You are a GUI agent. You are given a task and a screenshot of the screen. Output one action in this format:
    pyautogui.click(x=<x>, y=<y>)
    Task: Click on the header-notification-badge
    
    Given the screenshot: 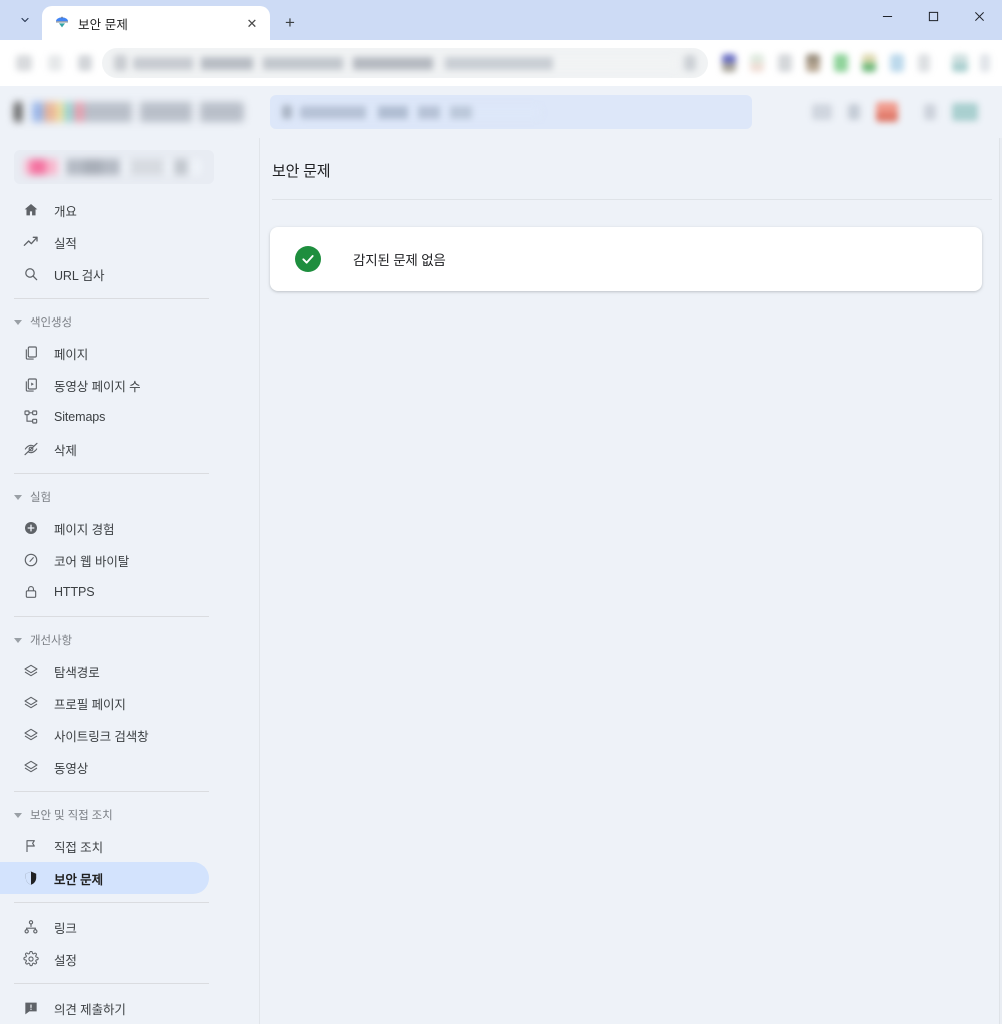 What is the action you would take?
    pyautogui.click(x=887, y=112)
    